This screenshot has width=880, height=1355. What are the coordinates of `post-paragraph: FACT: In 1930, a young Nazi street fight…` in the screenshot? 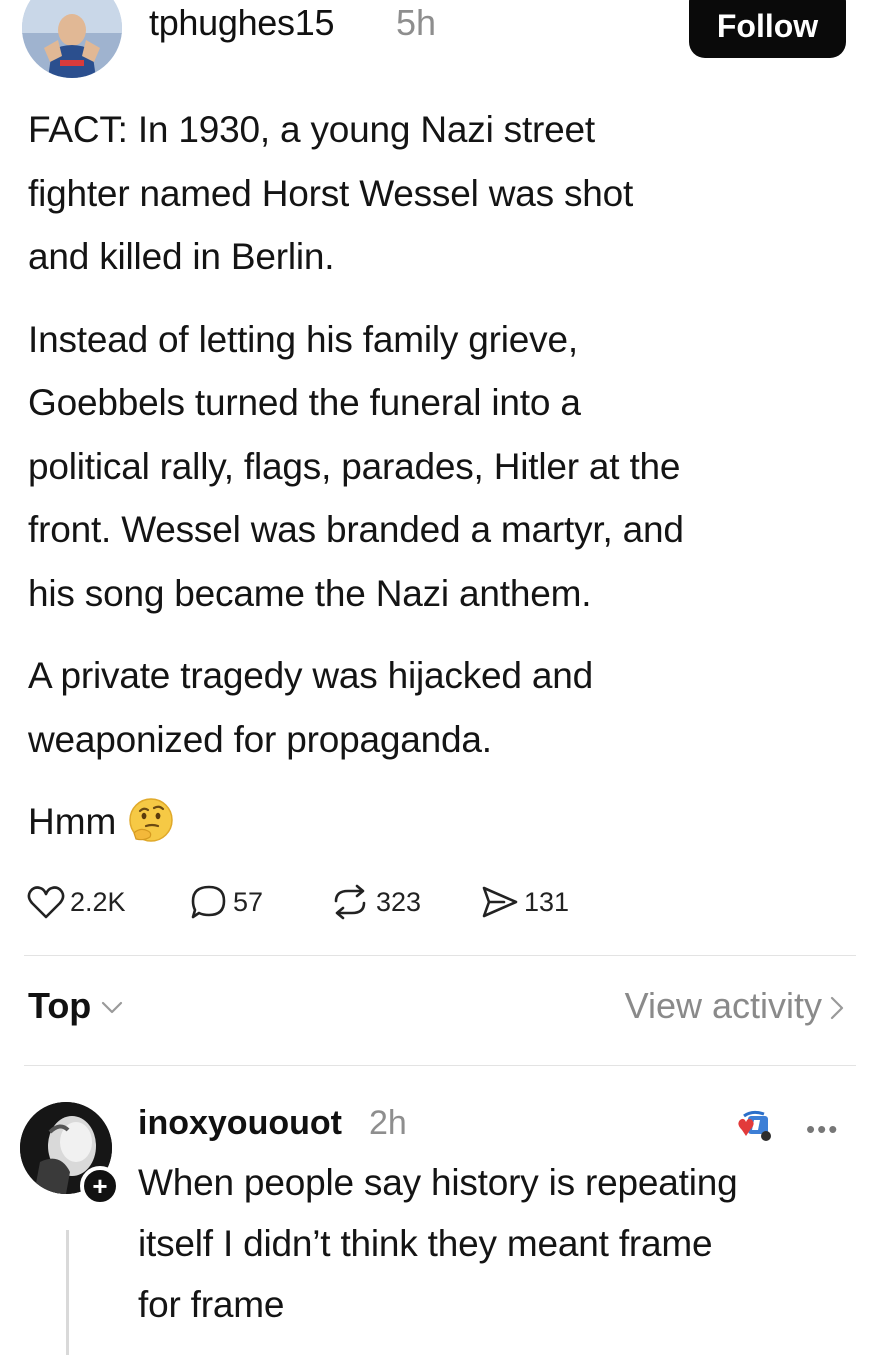 It's located at (443, 193).